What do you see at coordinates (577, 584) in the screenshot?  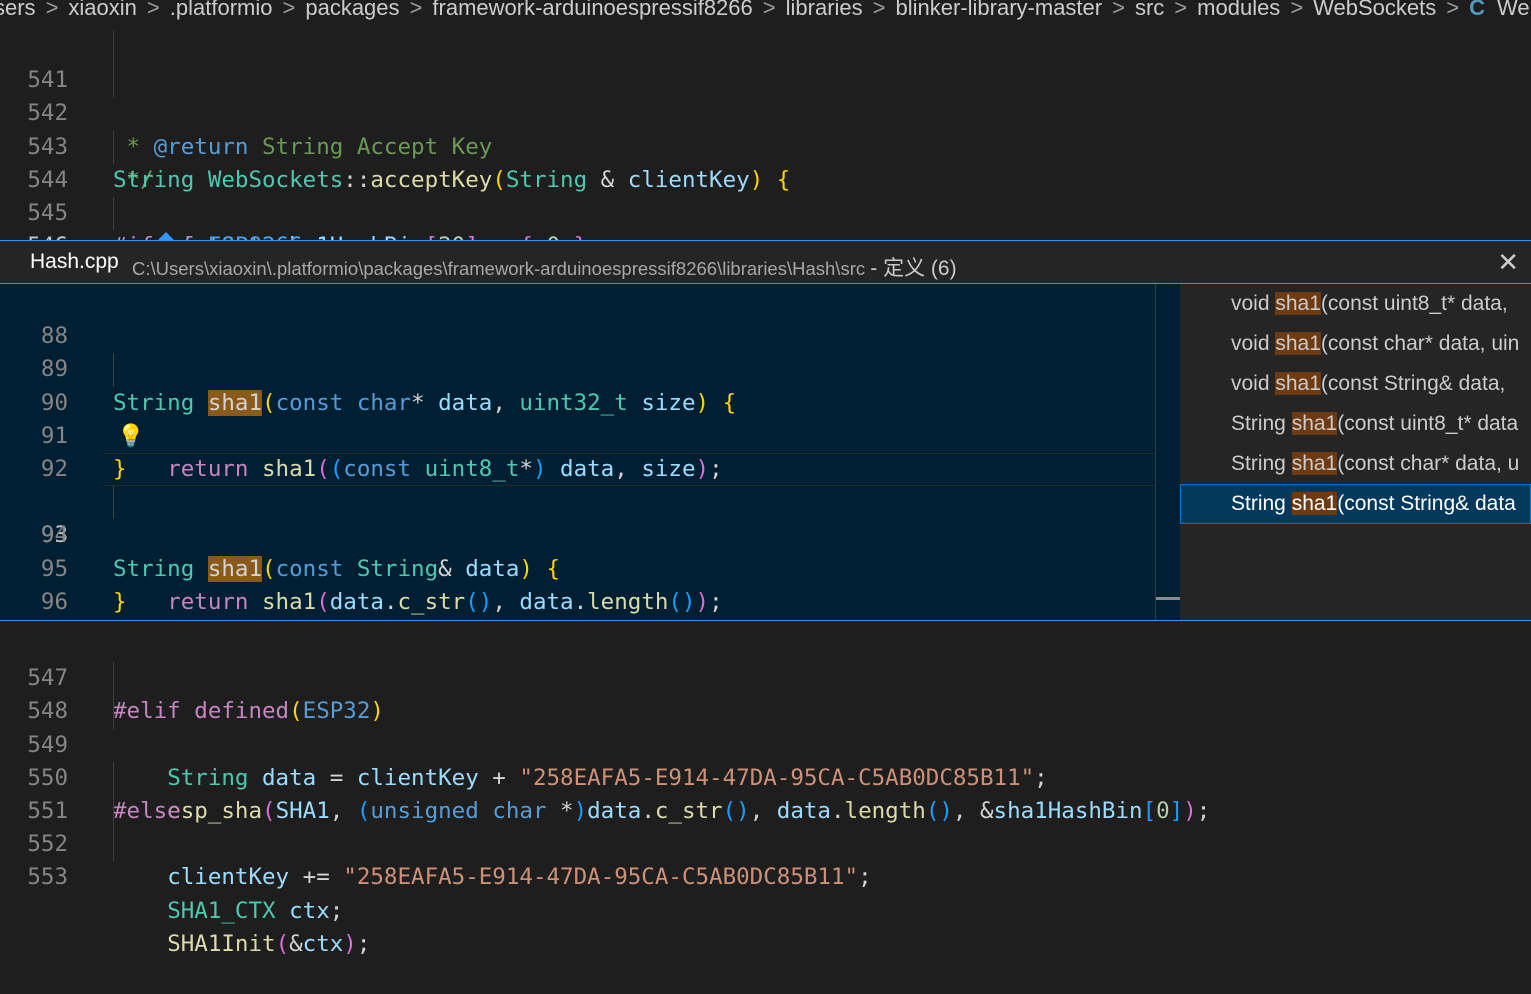 I see `code-line: 96` at bounding box center [577, 584].